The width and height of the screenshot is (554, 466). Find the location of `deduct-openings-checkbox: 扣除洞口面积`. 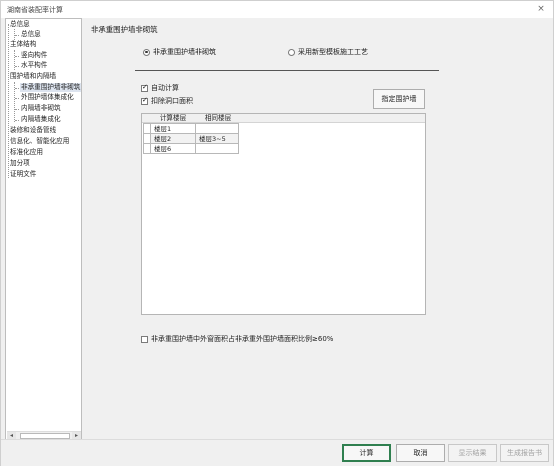

deduct-openings-checkbox: 扣除洞口面积 is located at coordinates (167, 101).